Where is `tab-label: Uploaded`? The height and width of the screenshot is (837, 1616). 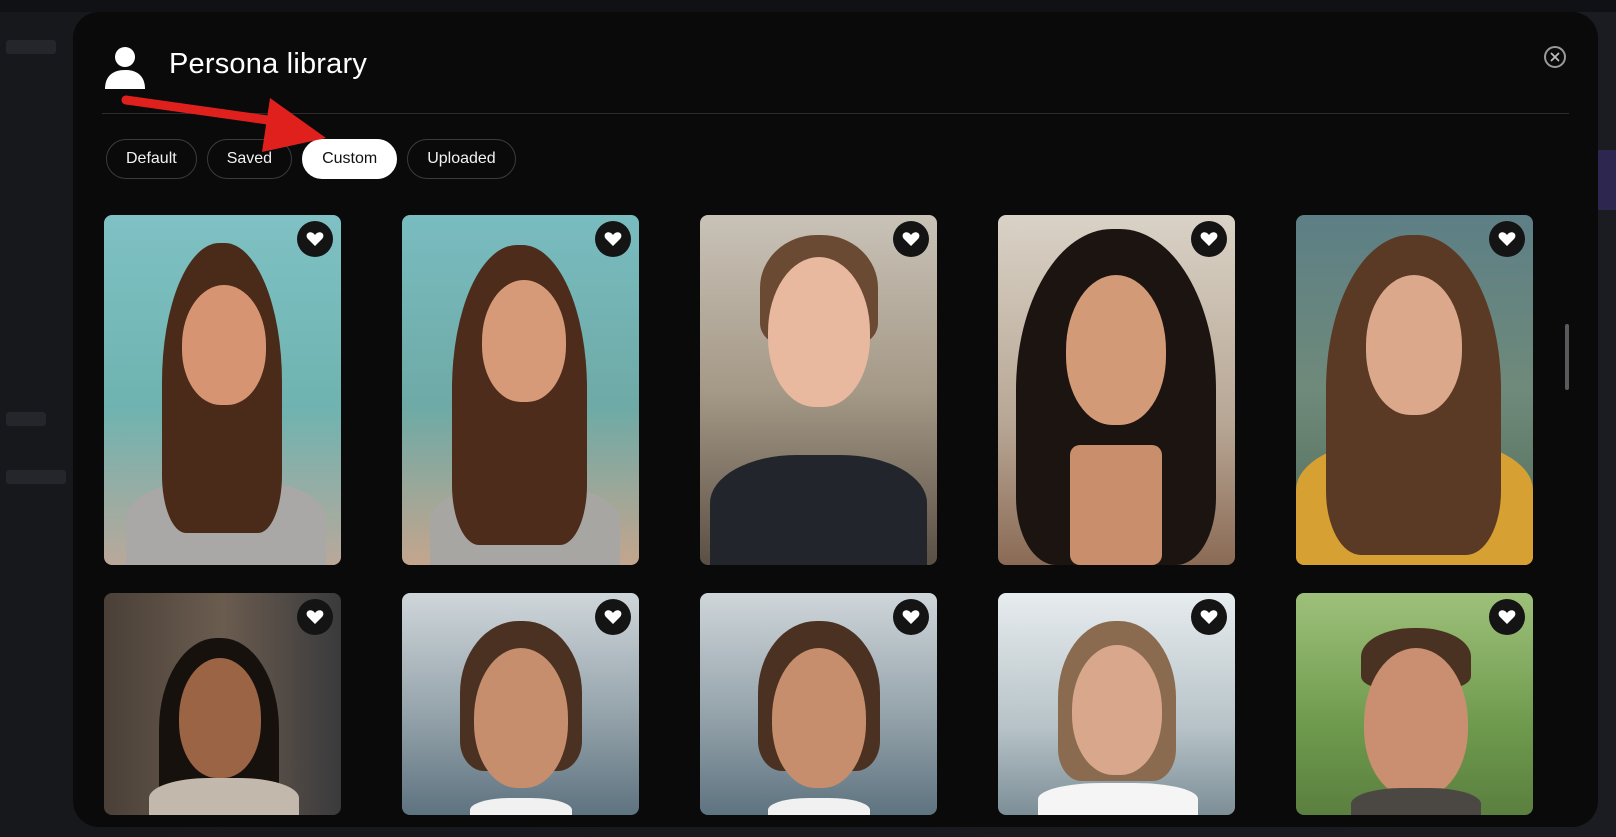 tab-label: Uploaded is located at coordinates (461, 158).